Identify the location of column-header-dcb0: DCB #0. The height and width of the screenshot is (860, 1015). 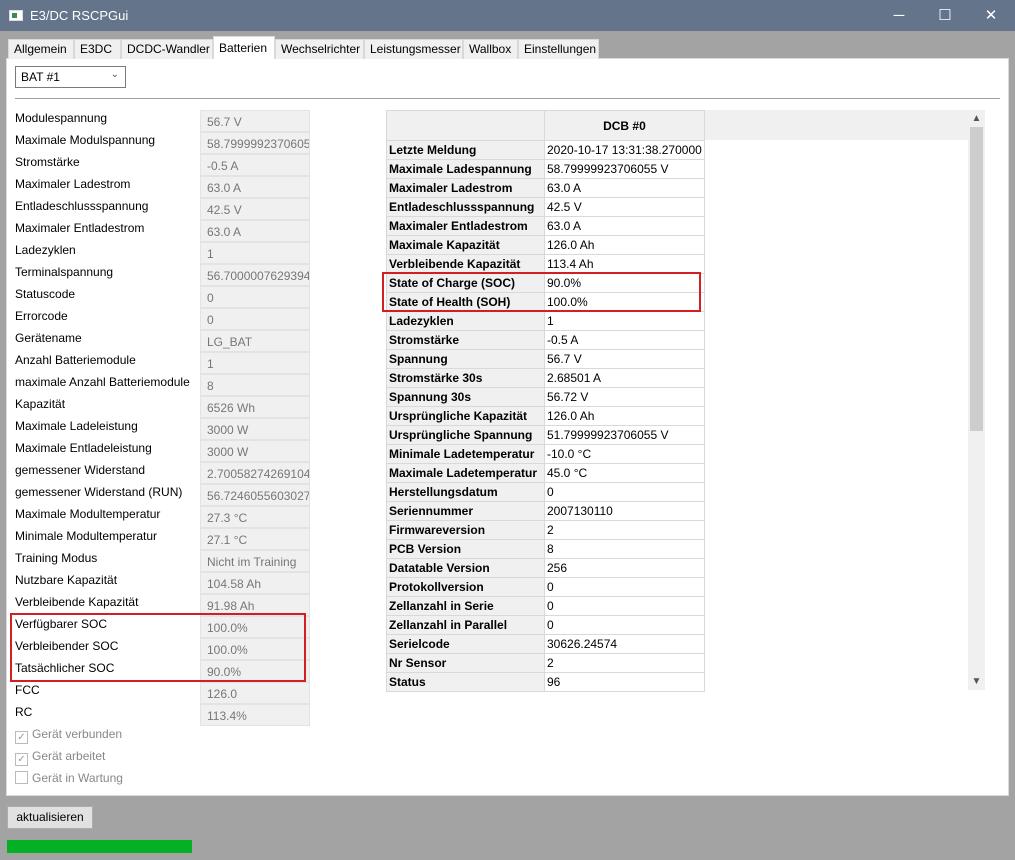
(624, 125).